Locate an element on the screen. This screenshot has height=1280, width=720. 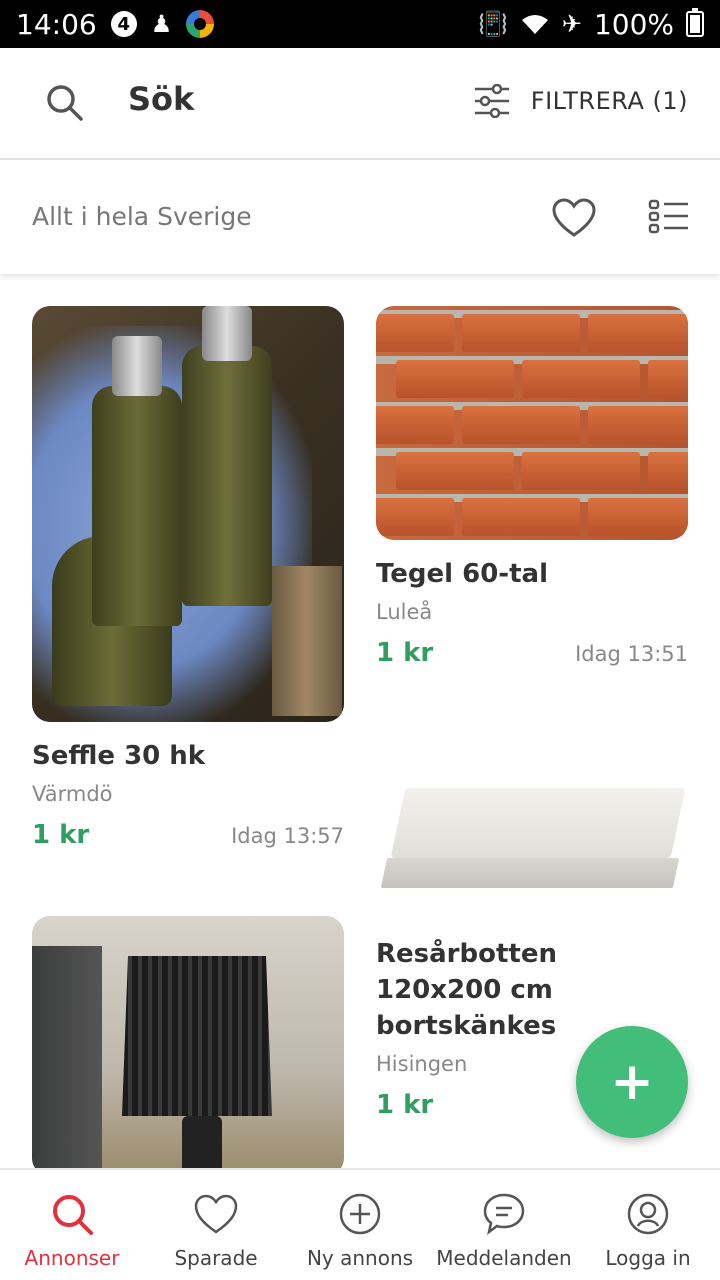
list-view-icon is located at coordinates (669, 217).